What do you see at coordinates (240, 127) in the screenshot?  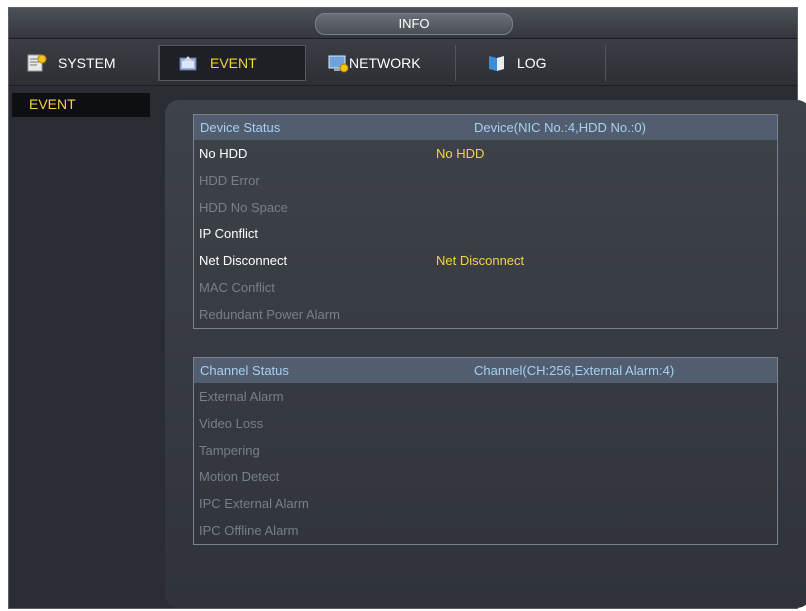 I see `device-status-title: Device Status` at bounding box center [240, 127].